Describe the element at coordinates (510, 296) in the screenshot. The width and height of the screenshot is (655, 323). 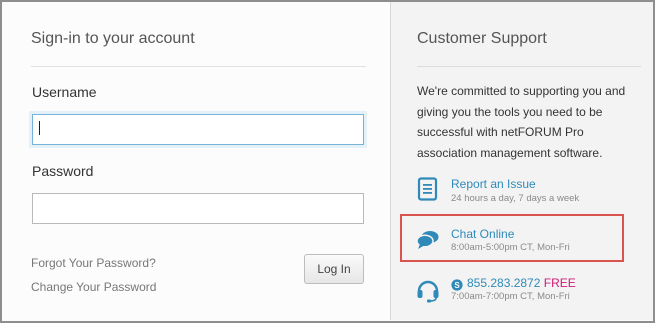
I see `phone-hours: 7:00am-7:00pm CT, Mon-Fri` at that location.